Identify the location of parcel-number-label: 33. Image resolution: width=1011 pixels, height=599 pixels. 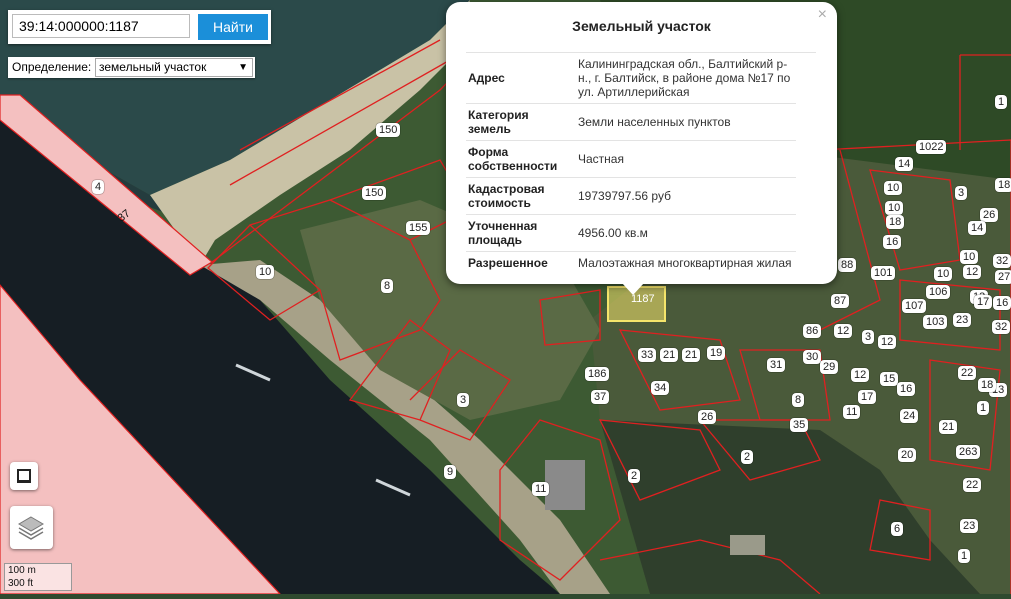
(647, 355).